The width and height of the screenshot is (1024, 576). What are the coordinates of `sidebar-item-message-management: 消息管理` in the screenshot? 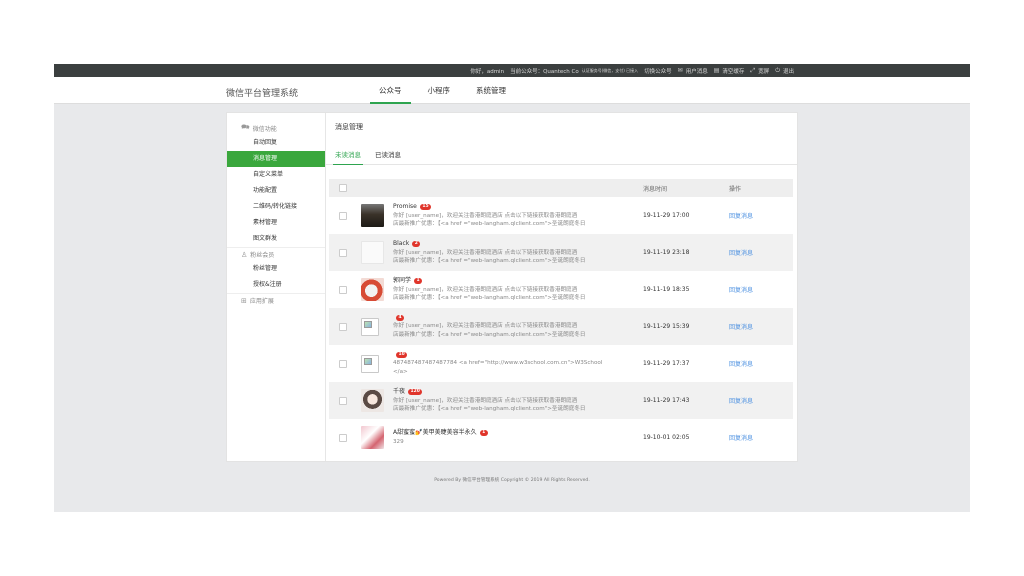 It's located at (276, 159).